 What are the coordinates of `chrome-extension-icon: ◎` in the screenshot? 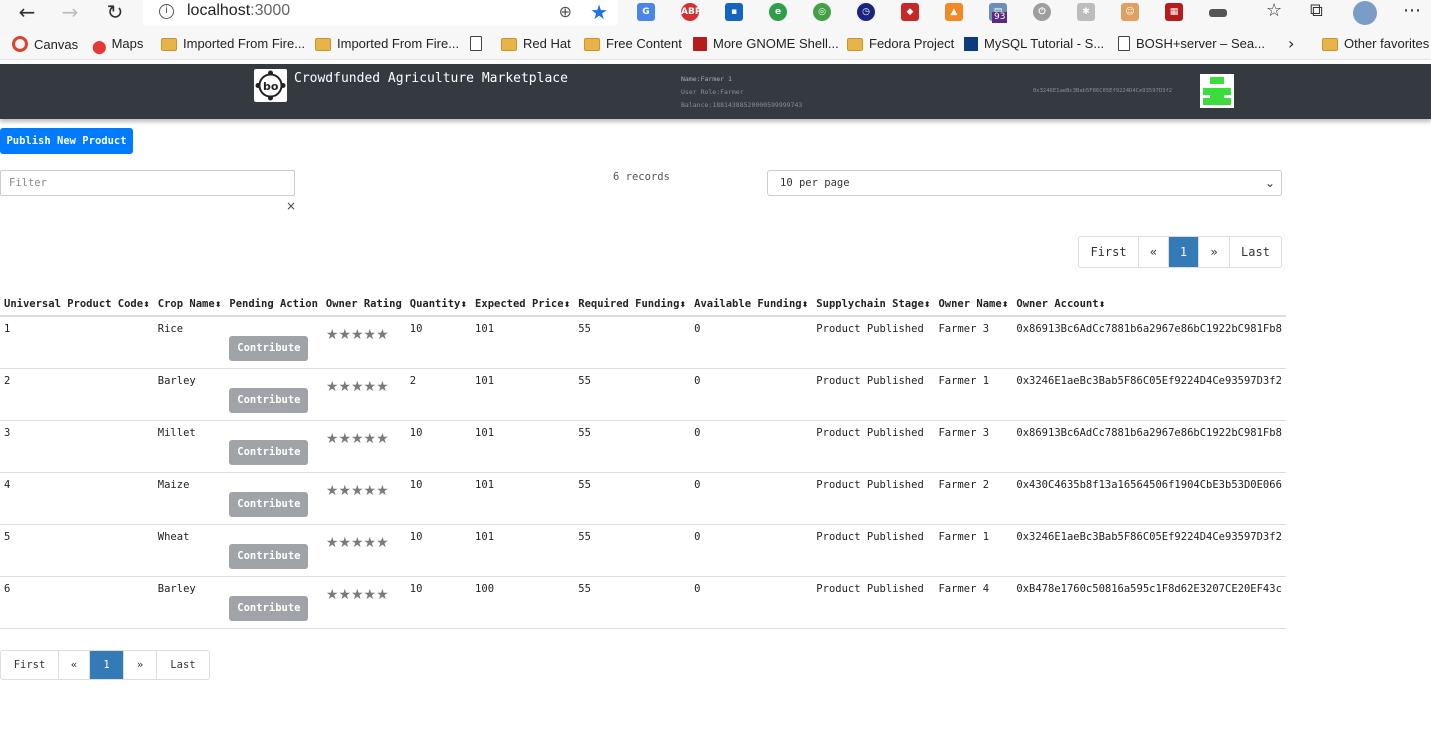 It's located at (822, 12).